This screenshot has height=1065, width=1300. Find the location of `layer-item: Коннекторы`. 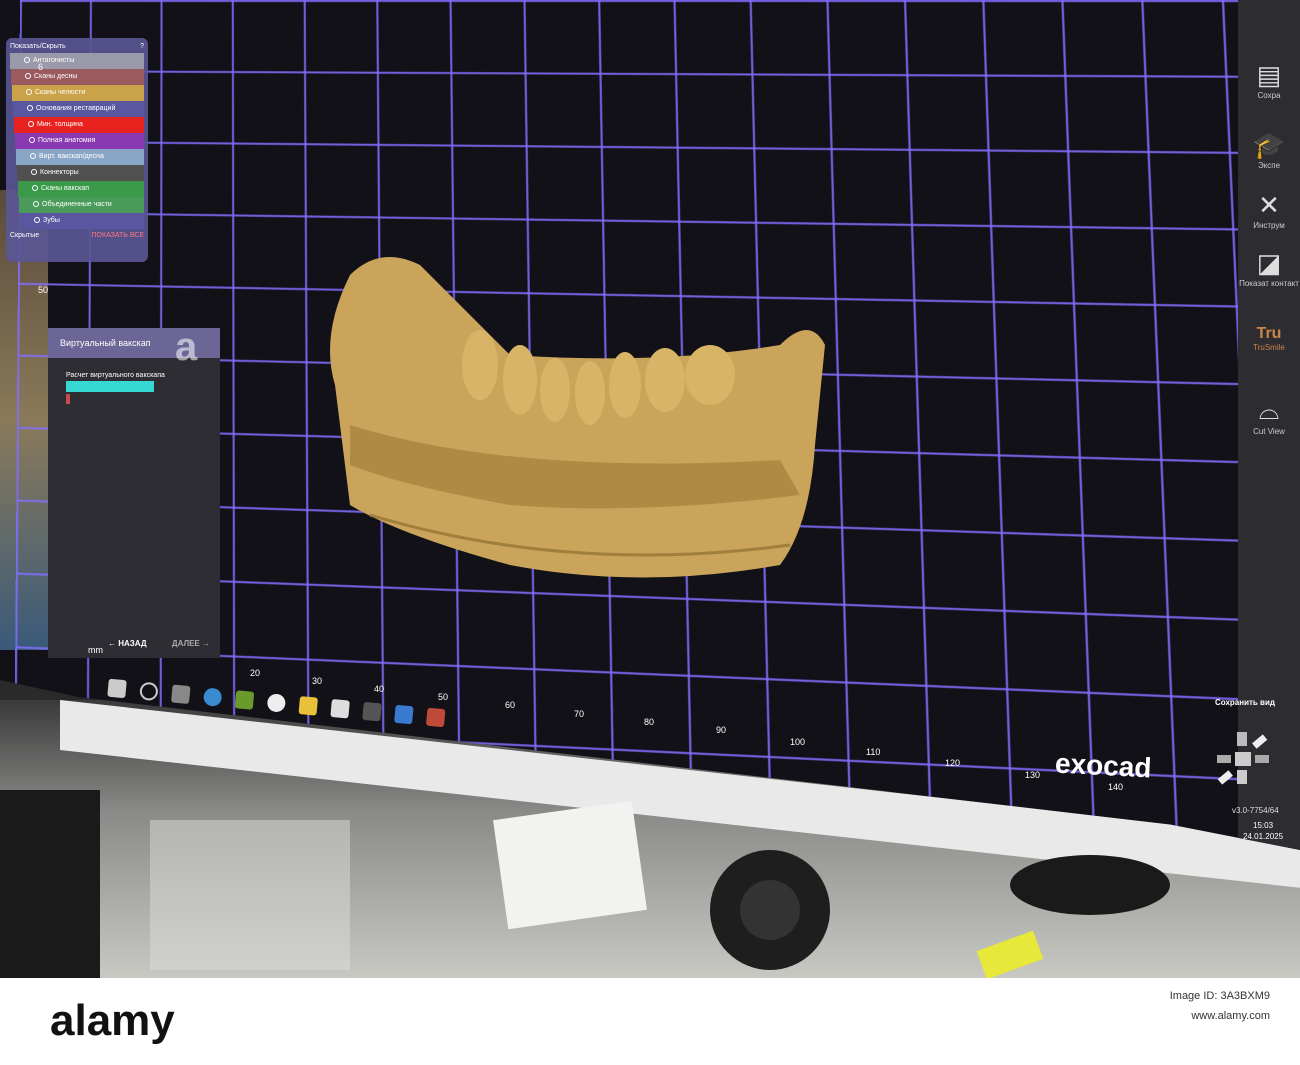

layer-item: Коннекторы is located at coordinates (80, 173).